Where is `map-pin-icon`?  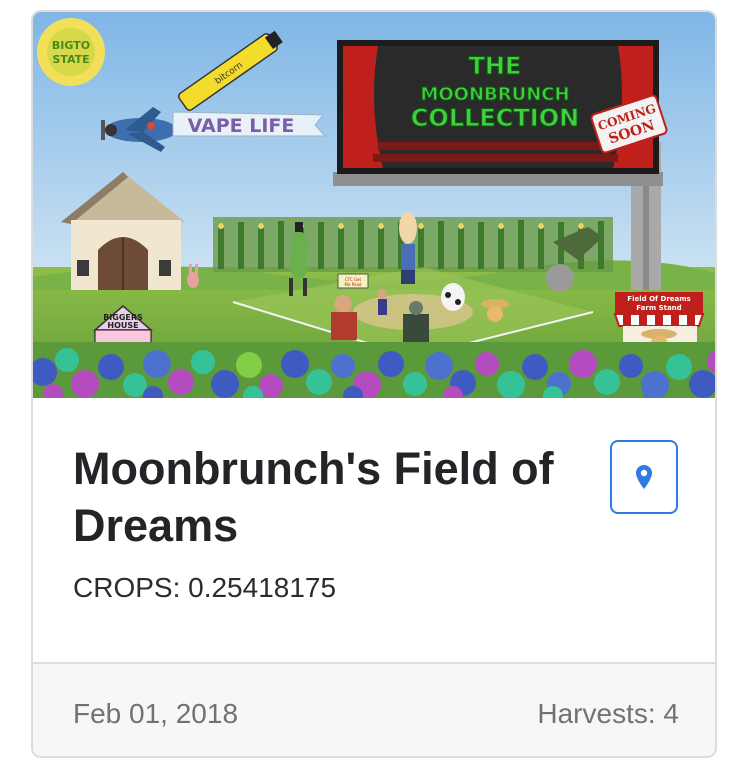
map-pin-icon is located at coordinates (644, 477).